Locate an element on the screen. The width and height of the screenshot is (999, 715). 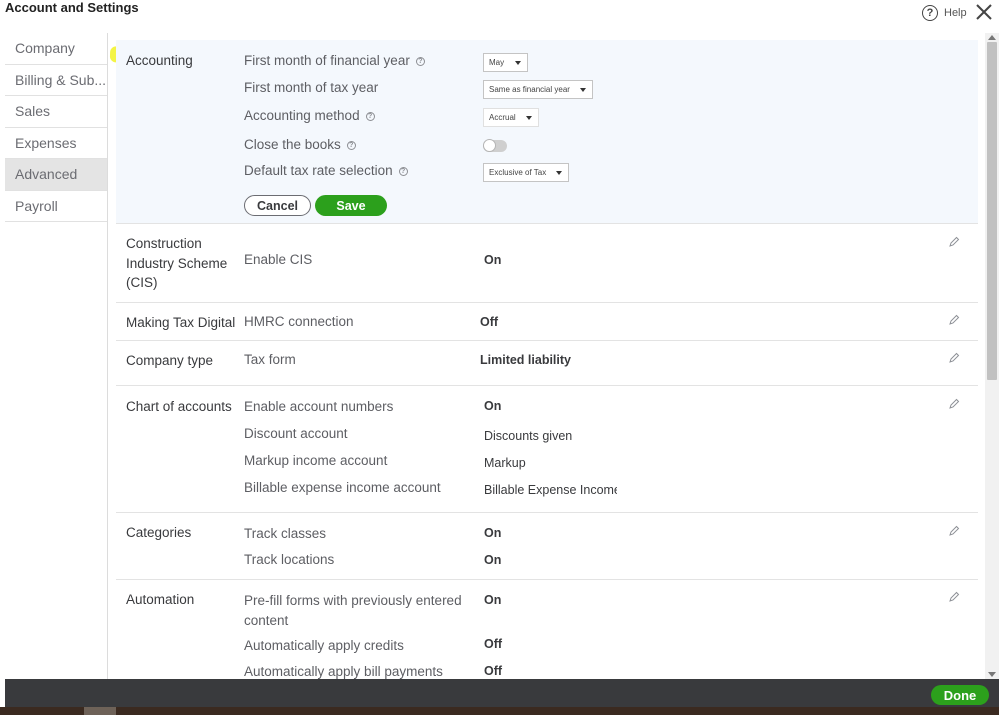
section-title-cis: Construction Industry Scheme (CIS) is located at coordinates (177, 263).